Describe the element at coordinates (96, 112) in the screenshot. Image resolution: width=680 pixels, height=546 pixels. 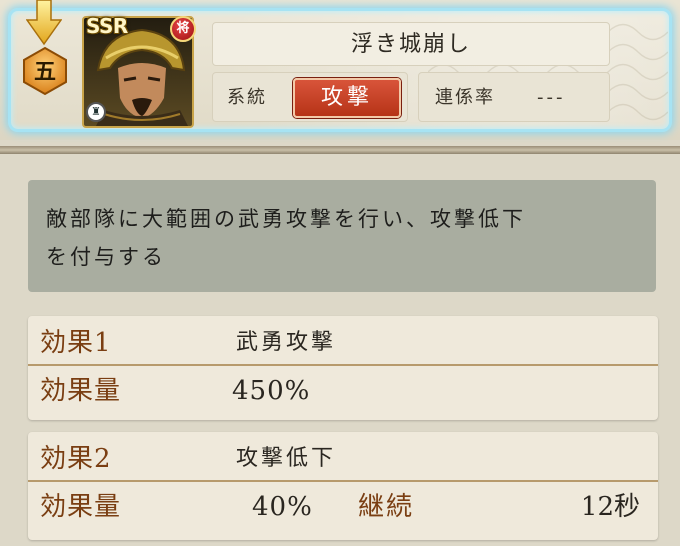
I see `armor-icon: ♜` at that location.